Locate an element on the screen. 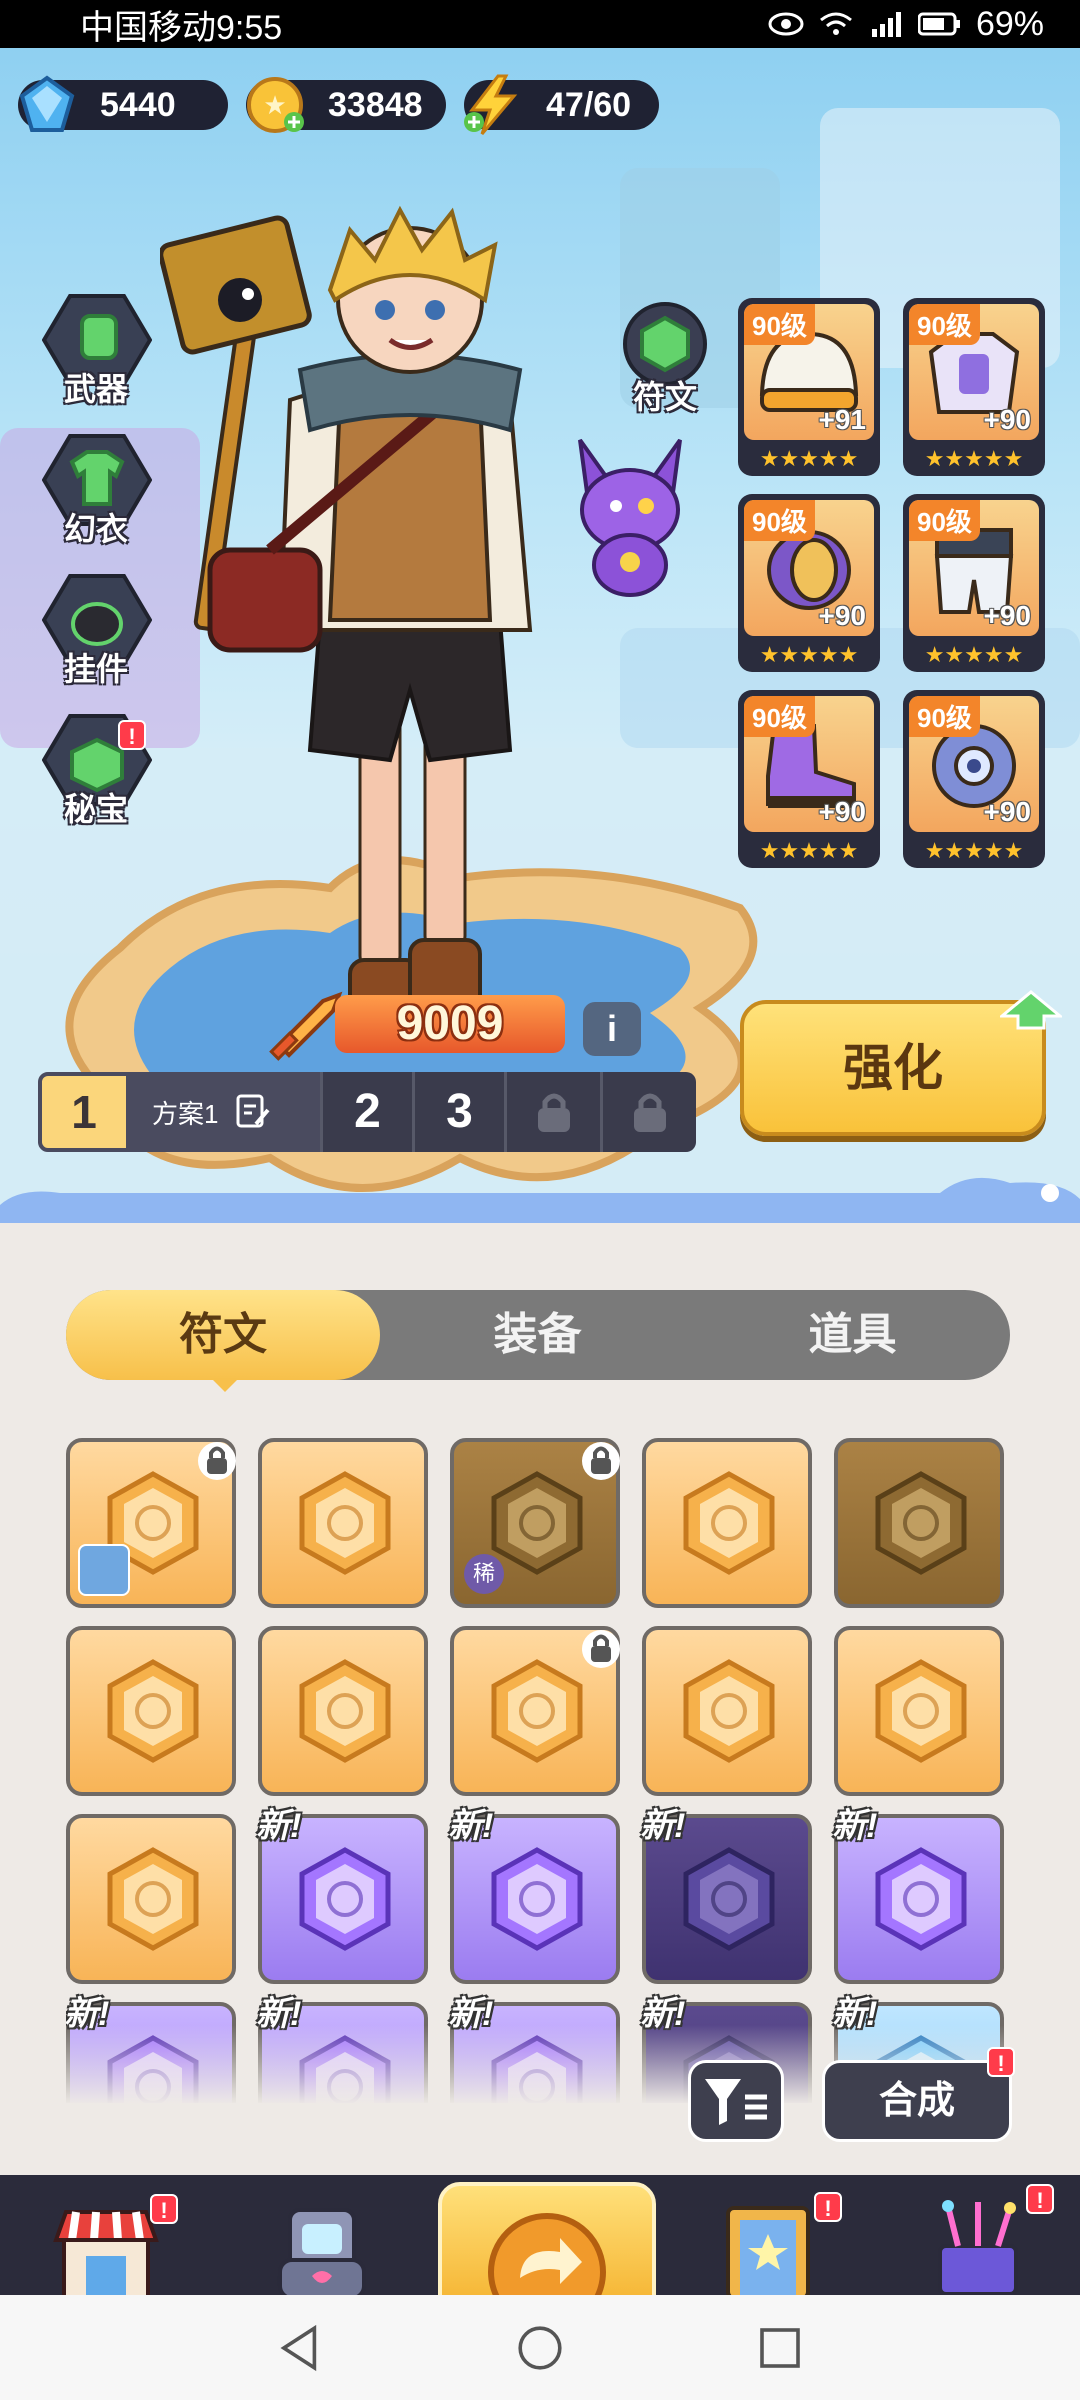 Image resolution: width=1080 pixels, height=2400 pixels. nav-gacha is located at coordinates (322, 2250).